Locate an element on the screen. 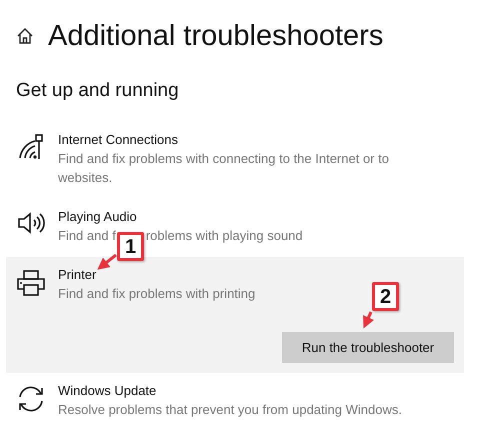 Image resolution: width=480 pixels, height=427 pixels. run-troubleshooter-button: Run the troubleshooter is located at coordinates (368, 347).